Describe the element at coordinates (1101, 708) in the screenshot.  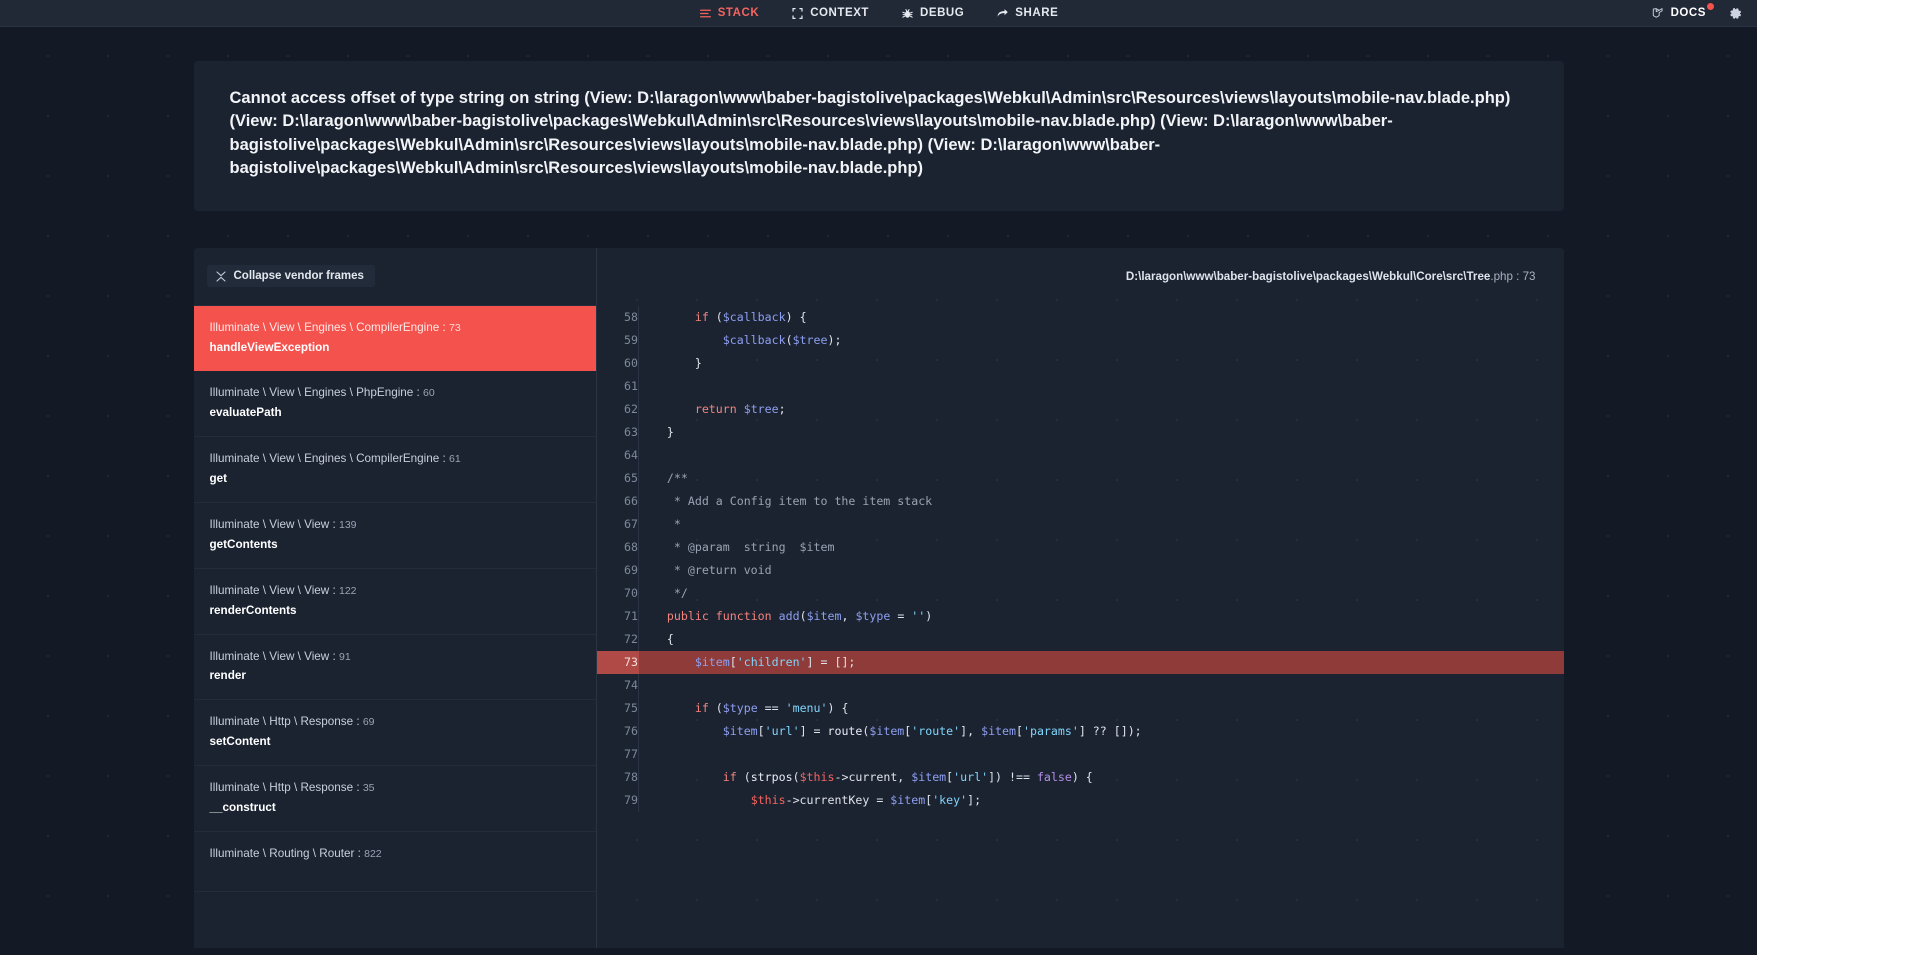
I see `code-line-source: if ($type == 'menu') {` at that location.